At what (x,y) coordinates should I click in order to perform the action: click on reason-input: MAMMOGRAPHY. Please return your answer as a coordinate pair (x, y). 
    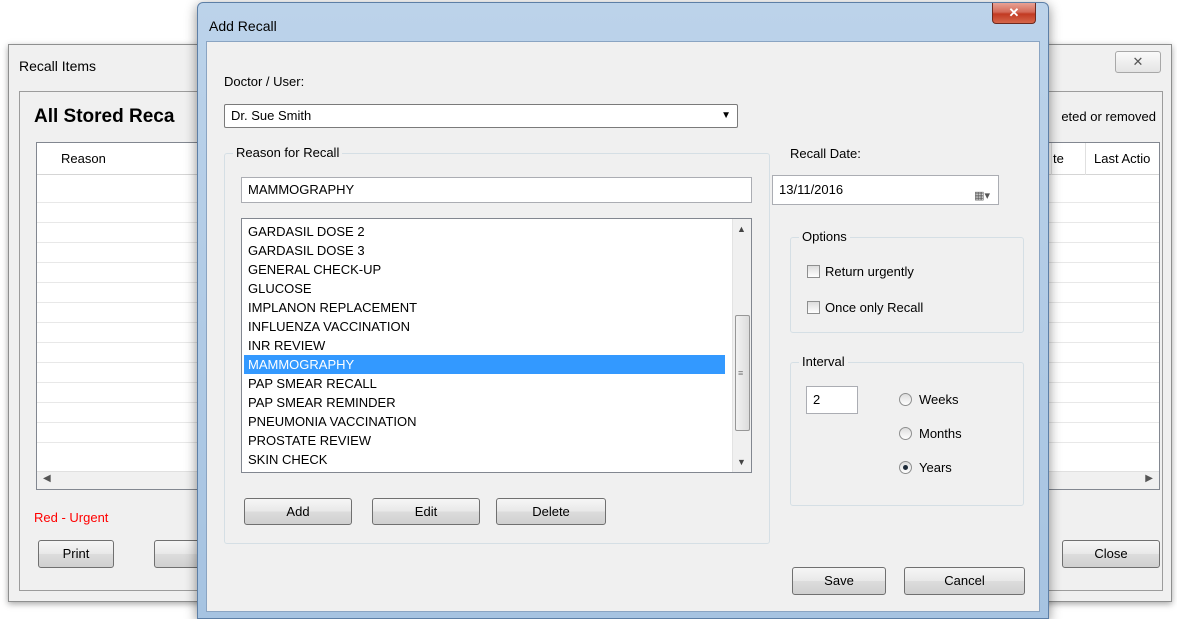
    Looking at the image, I should click on (496, 190).